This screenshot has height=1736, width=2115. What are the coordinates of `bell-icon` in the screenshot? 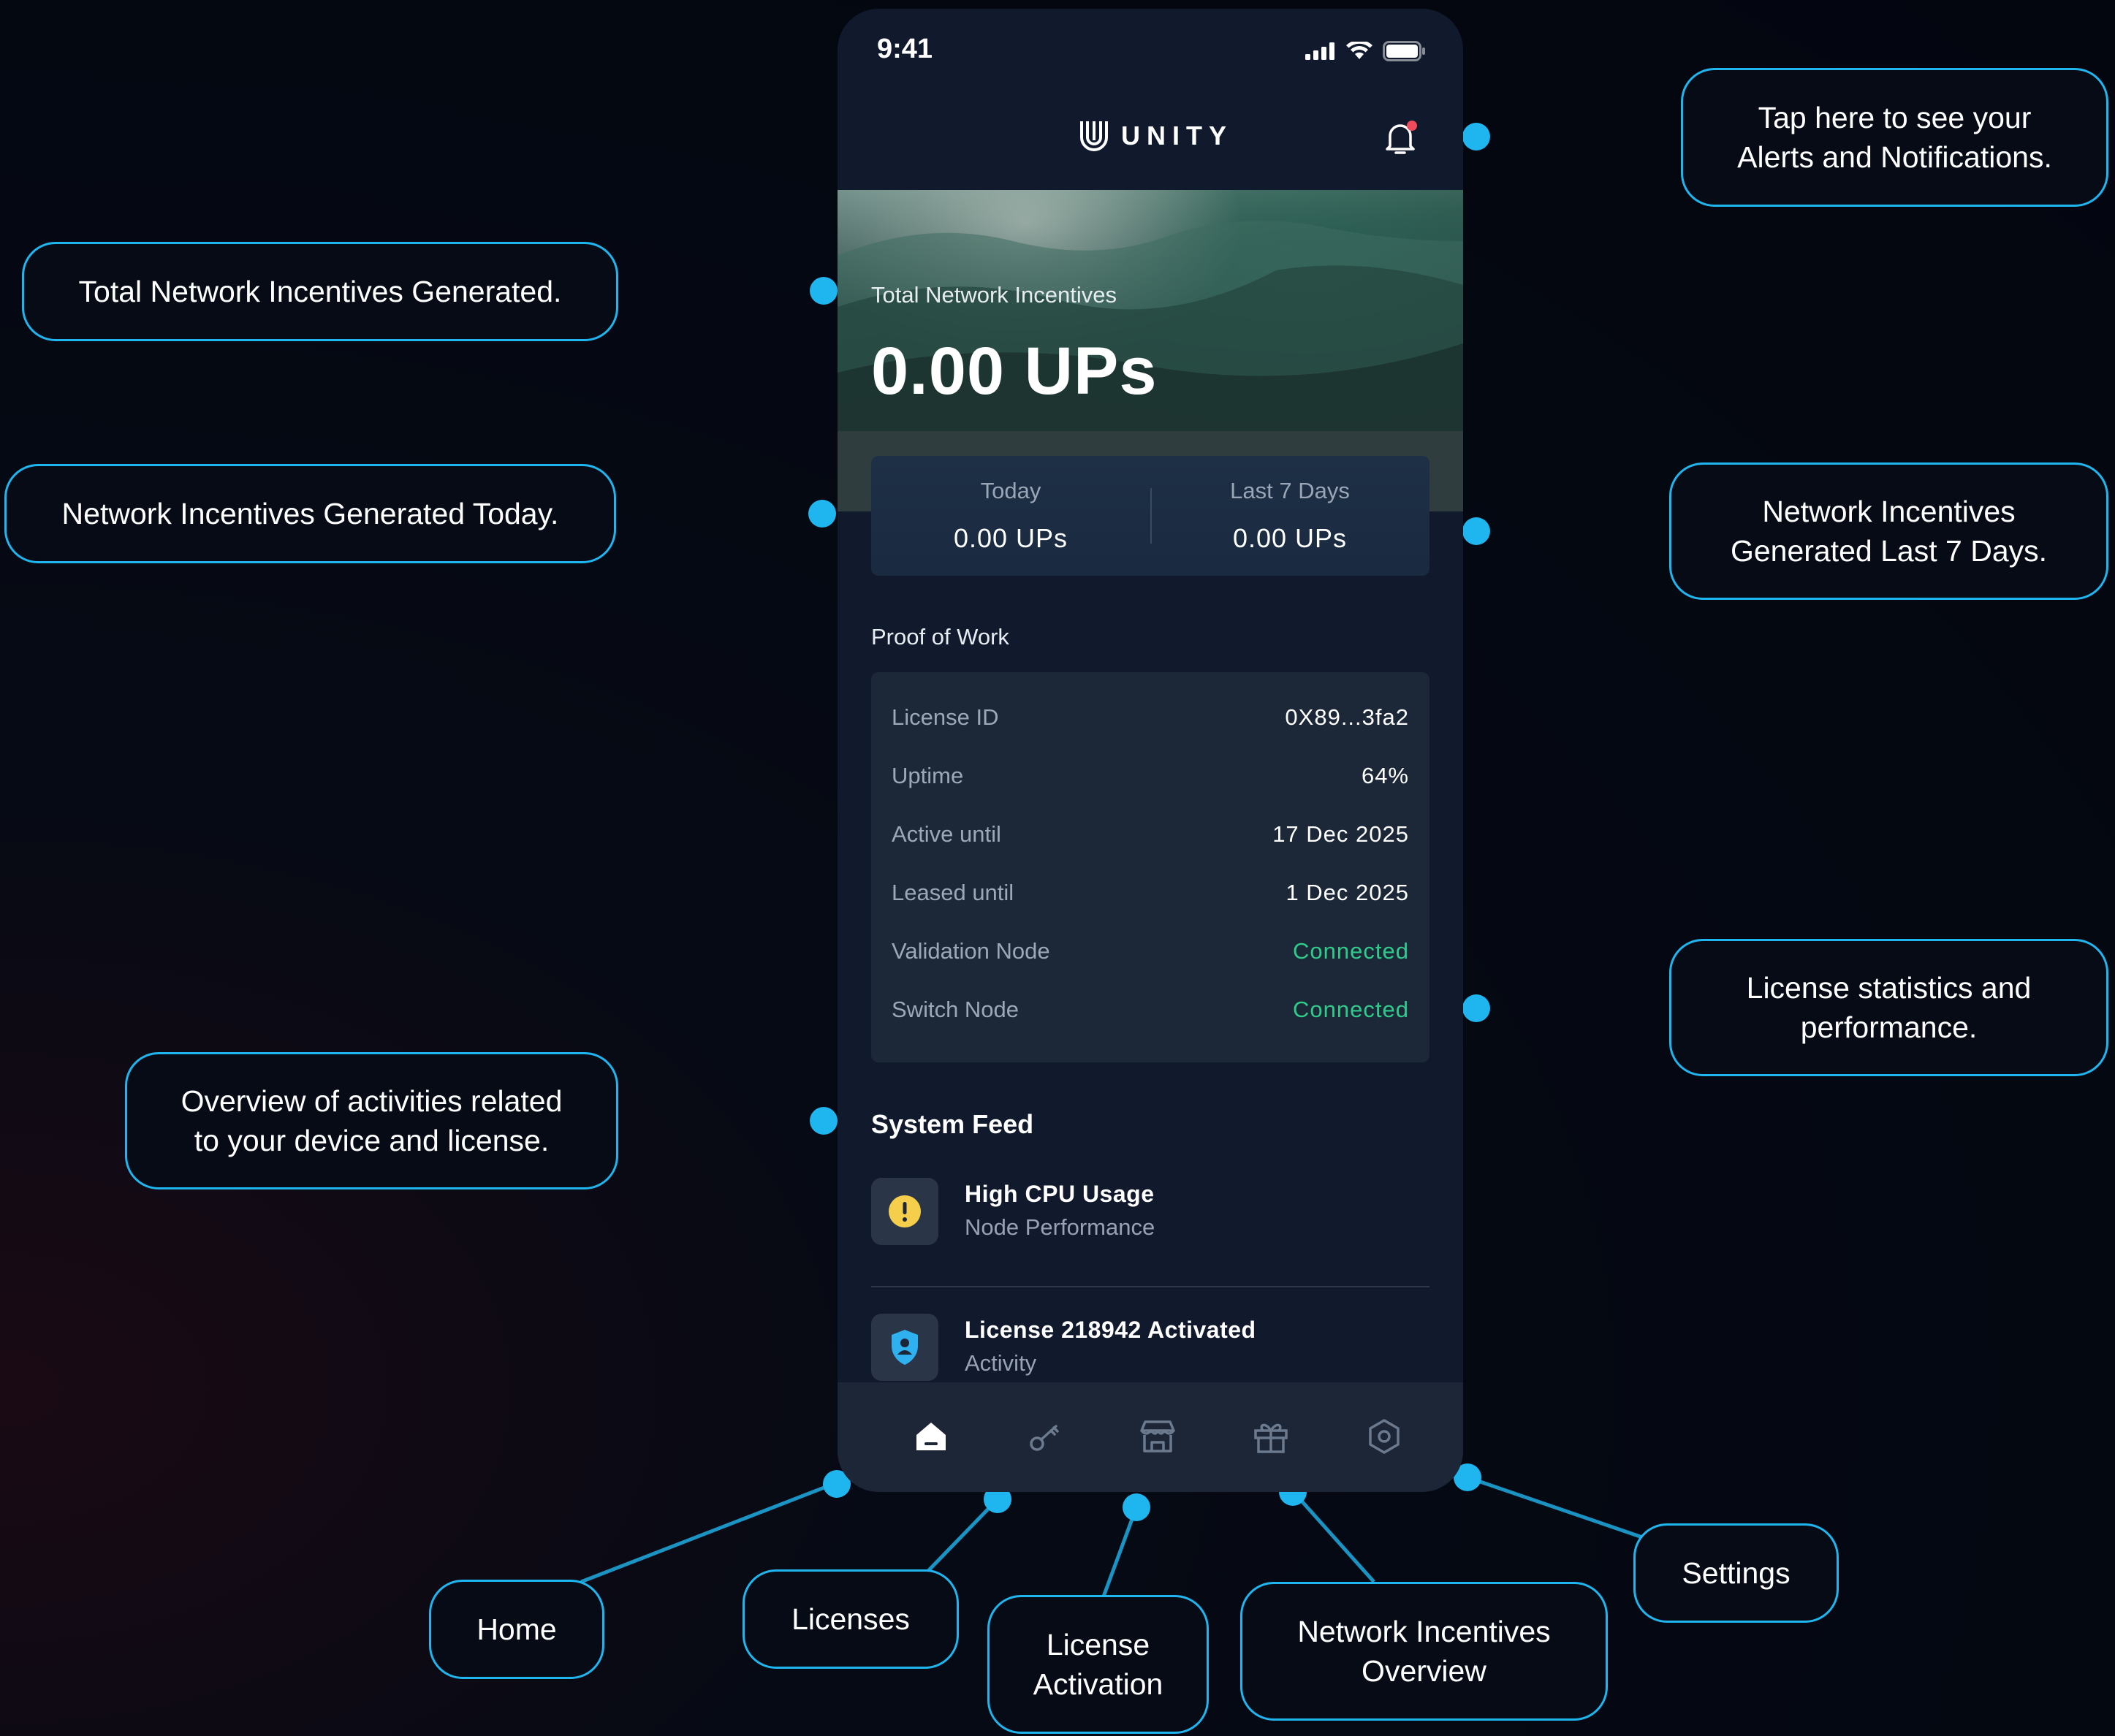 It's located at (1401, 137).